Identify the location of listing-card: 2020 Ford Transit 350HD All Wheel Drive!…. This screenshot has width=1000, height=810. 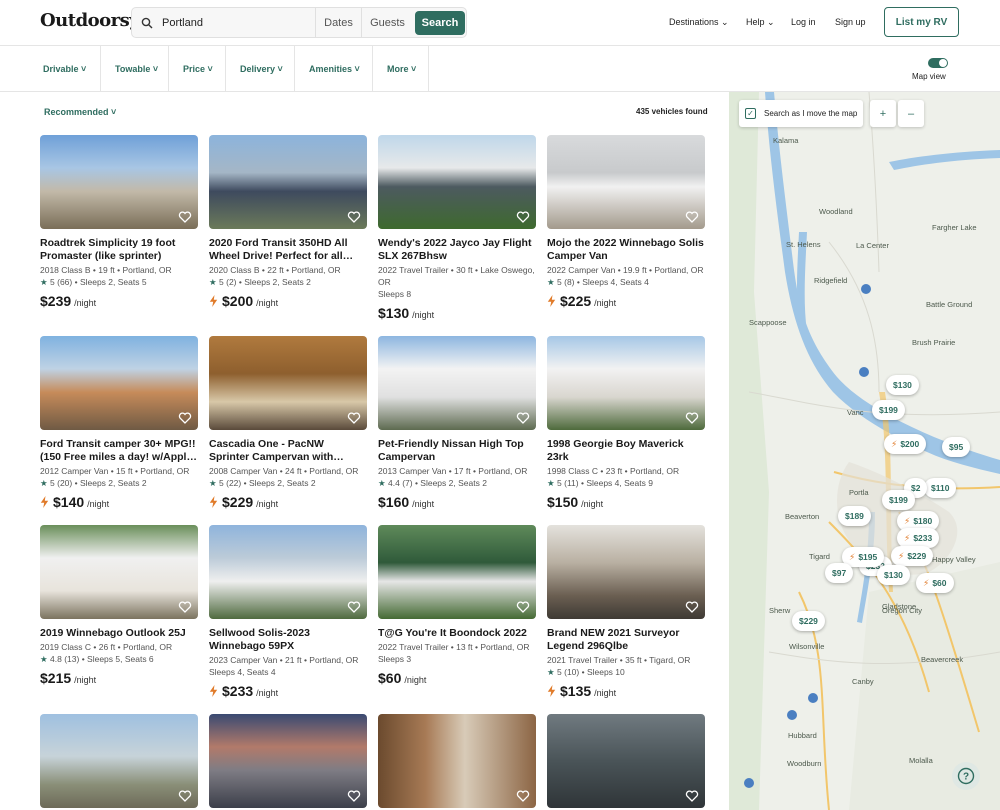
(288, 222).